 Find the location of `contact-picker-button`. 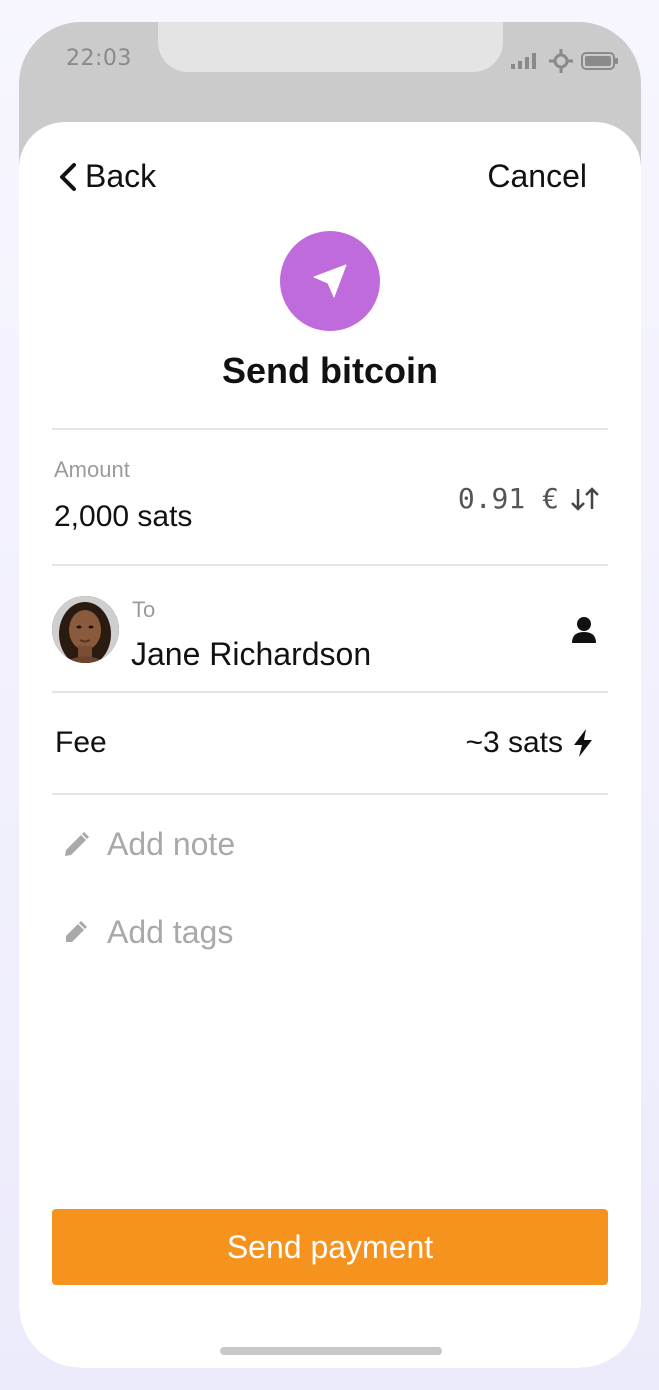

contact-picker-button is located at coordinates (584, 632).